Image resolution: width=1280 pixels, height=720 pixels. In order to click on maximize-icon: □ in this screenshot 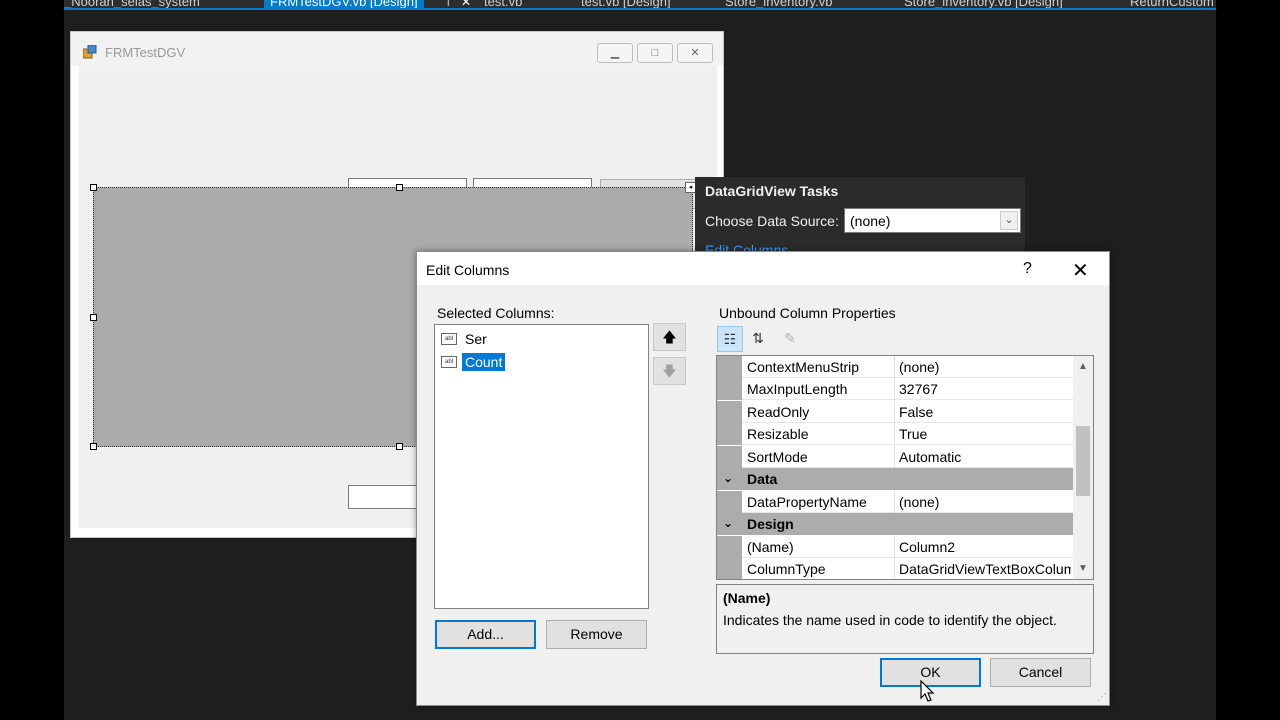, I will do `click(655, 53)`.